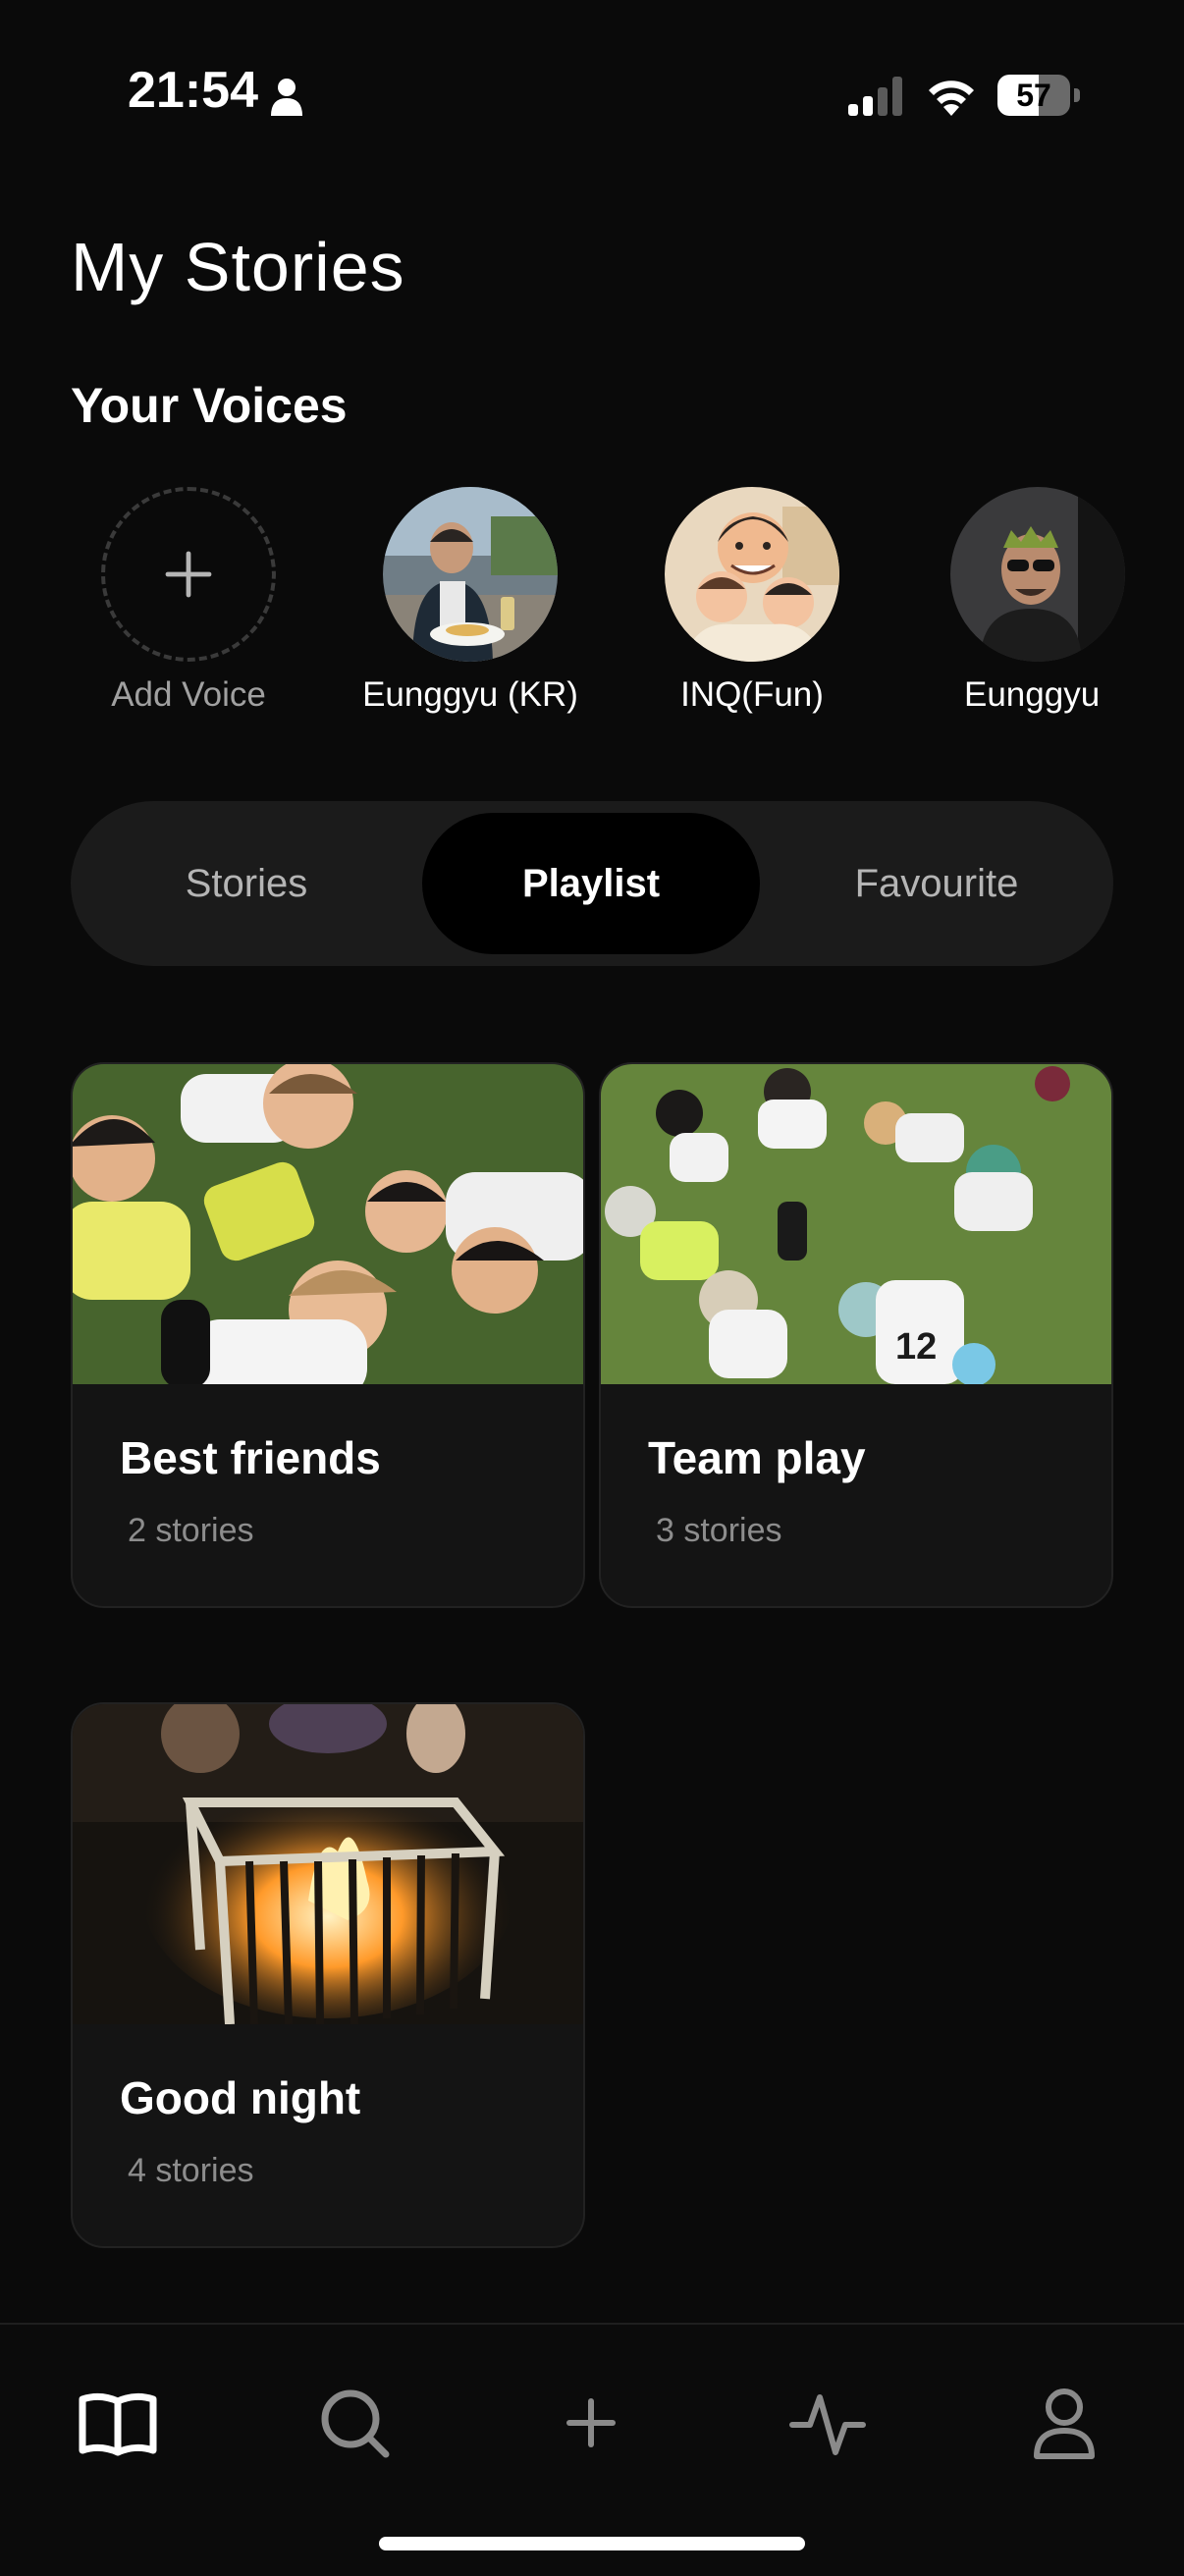 This screenshot has height=2576, width=1184. Describe the element at coordinates (210, 405) in the screenshot. I see `voices-section-title: Your Voices` at that location.